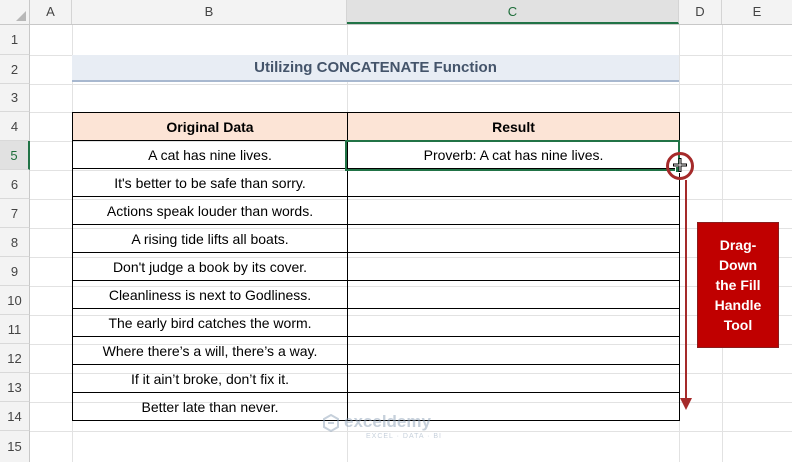 This screenshot has width=792, height=462. Describe the element at coordinates (15, 126) in the screenshot. I see `row-header-4: 4` at that location.